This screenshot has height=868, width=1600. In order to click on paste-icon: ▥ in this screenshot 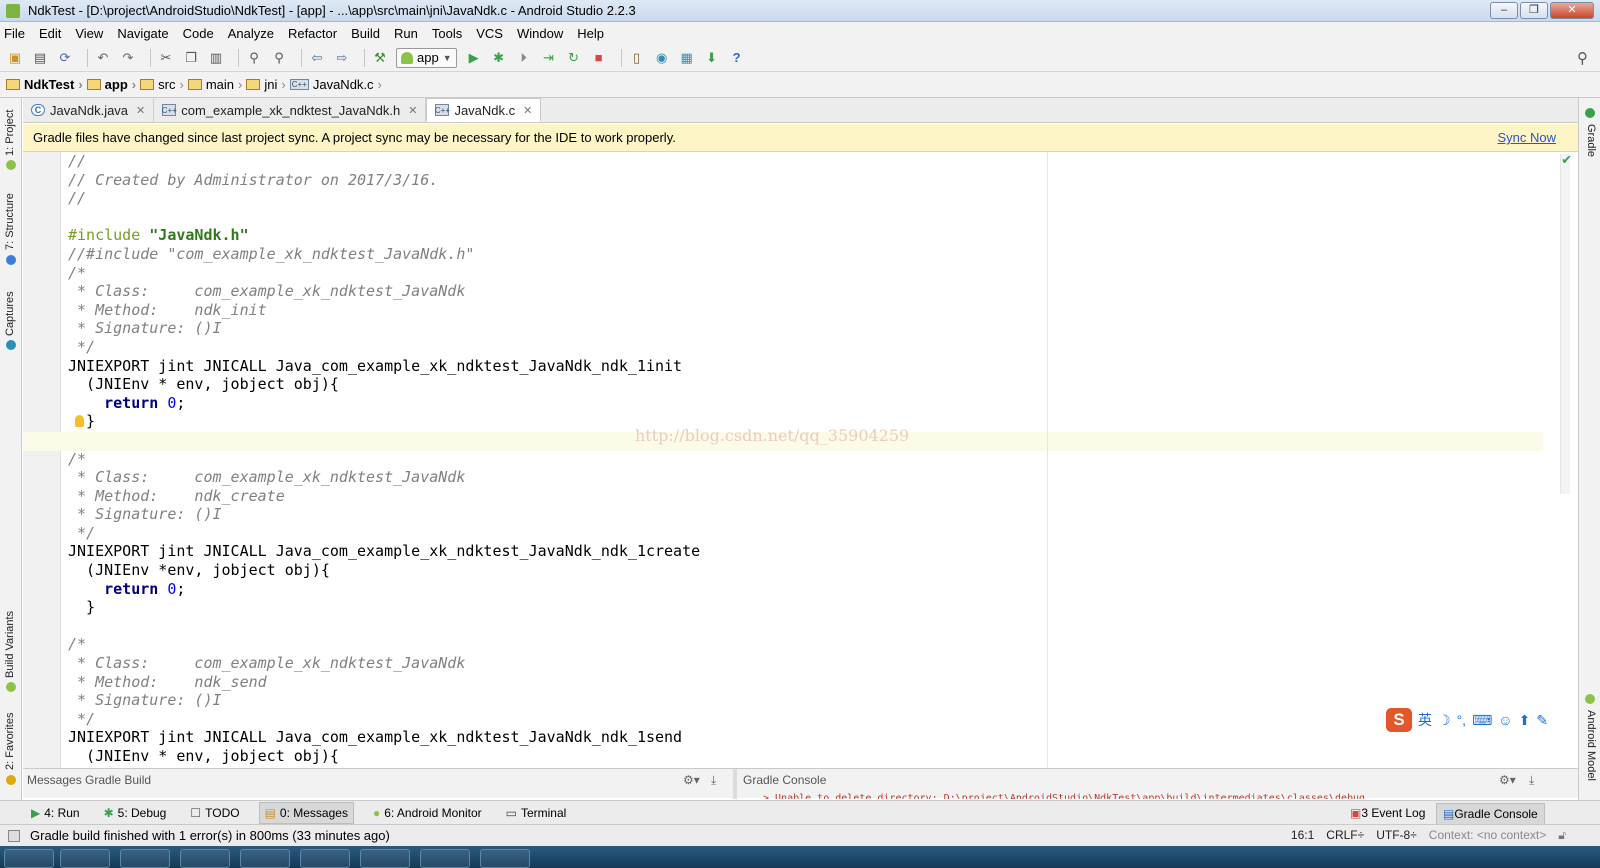, I will do `click(216, 58)`.